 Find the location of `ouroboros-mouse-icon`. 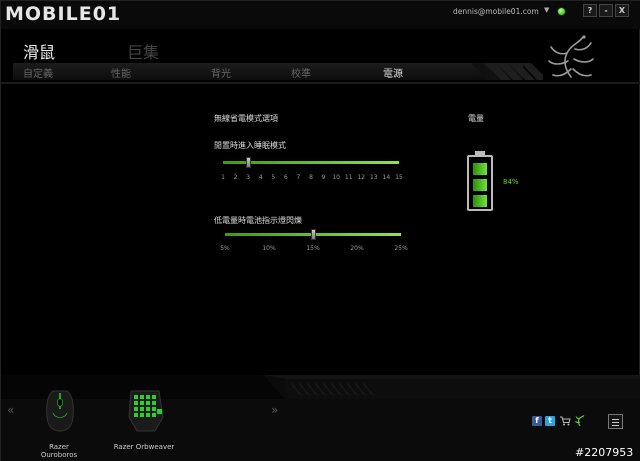

ouroboros-mouse-icon is located at coordinates (60, 411).